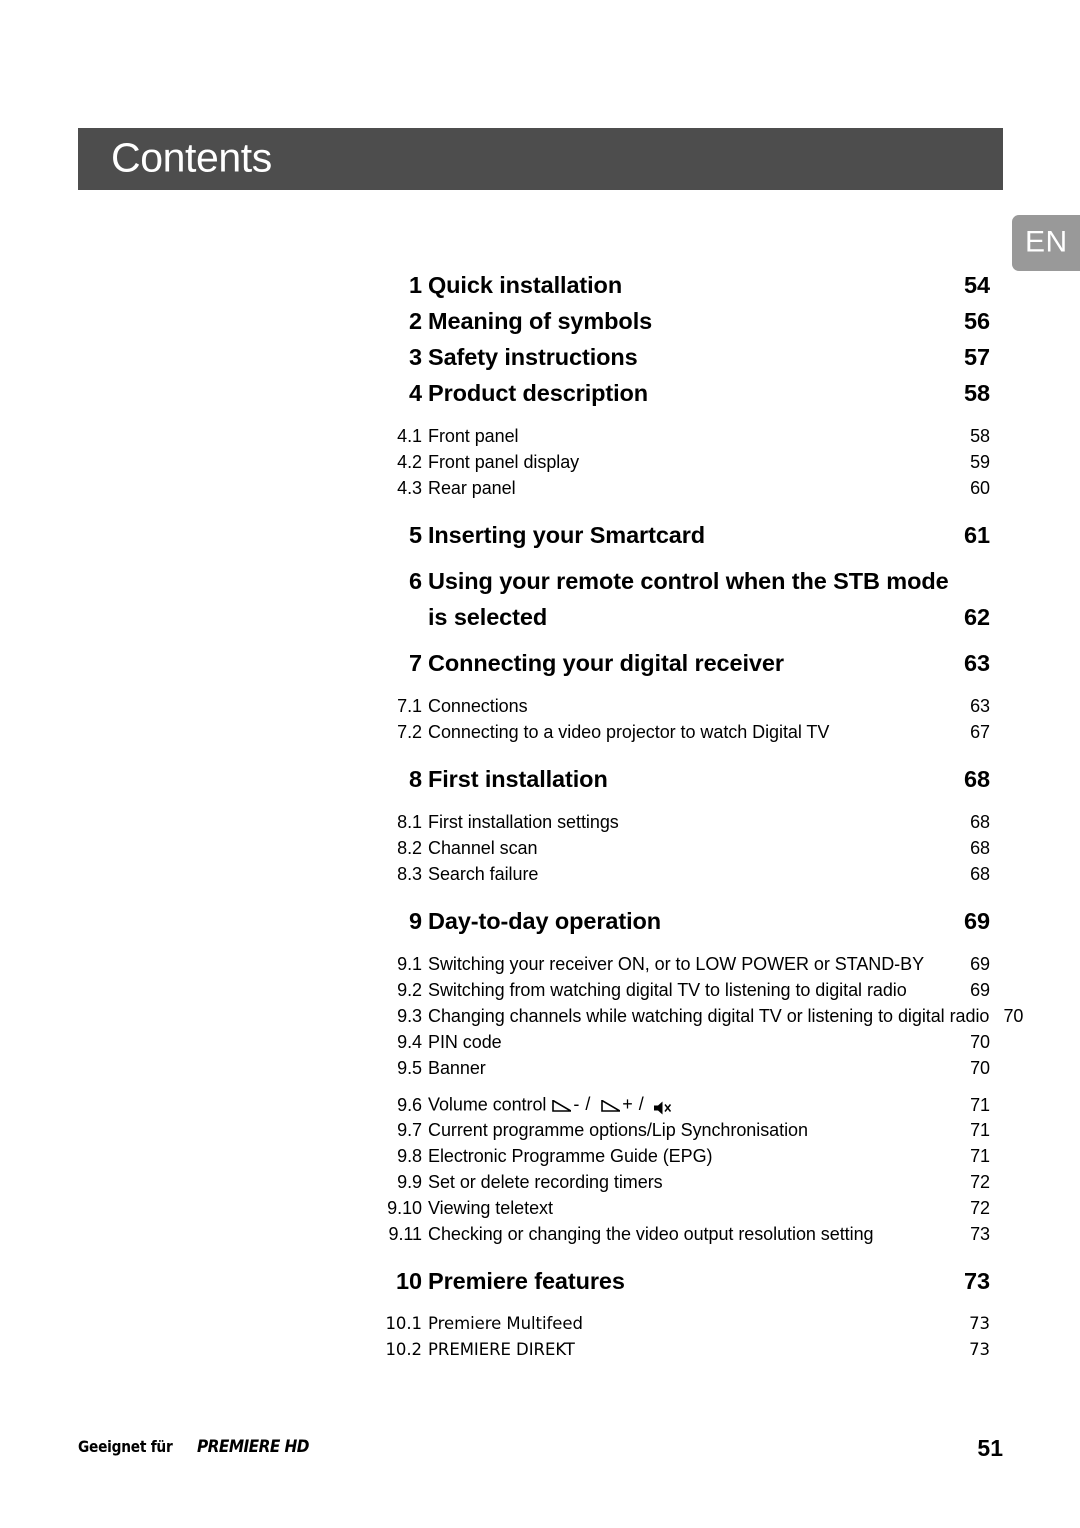 The image size is (1080, 1528). Describe the element at coordinates (252, 1447) in the screenshot. I see `premiere-hd-logo: PREMIERE HD` at that location.